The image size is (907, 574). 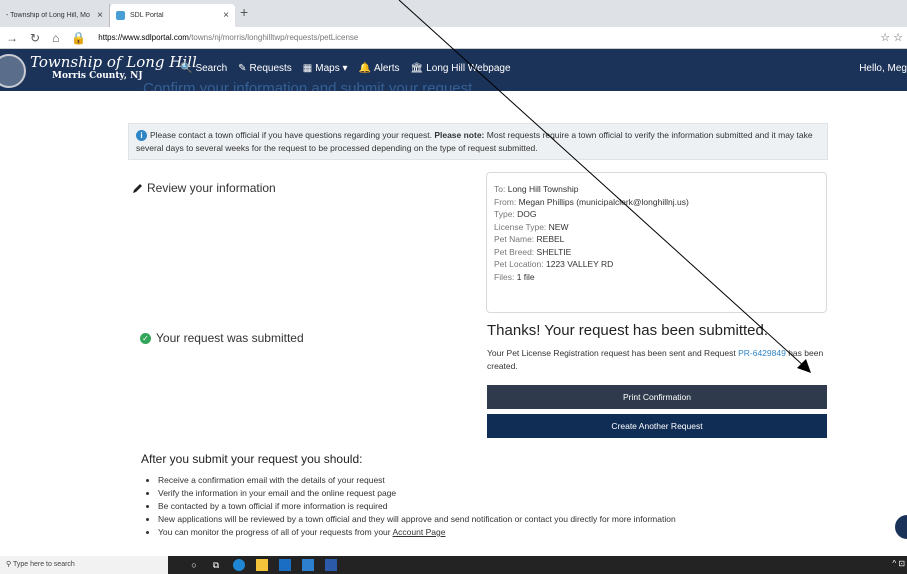 What do you see at coordinates (137, 188) in the screenshot?
I see `pencil-icon` at bounding box center [137, 188].